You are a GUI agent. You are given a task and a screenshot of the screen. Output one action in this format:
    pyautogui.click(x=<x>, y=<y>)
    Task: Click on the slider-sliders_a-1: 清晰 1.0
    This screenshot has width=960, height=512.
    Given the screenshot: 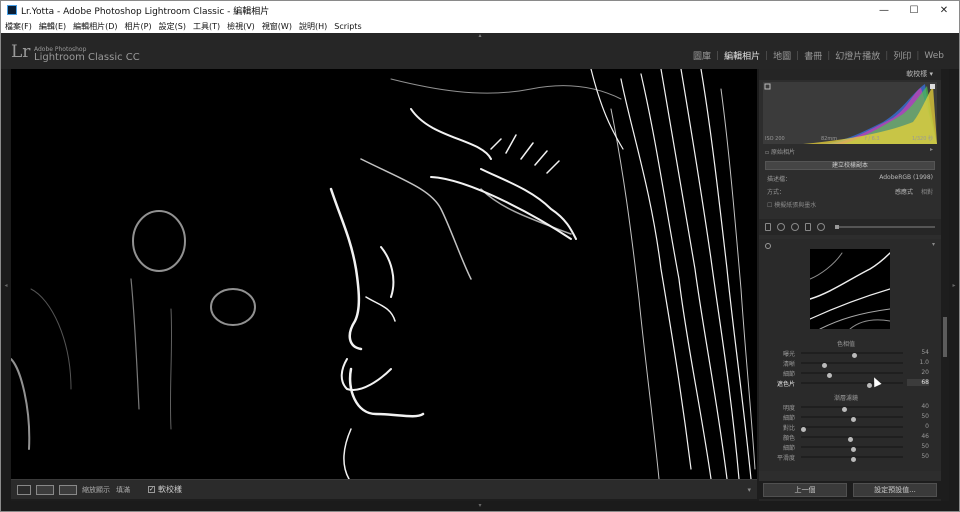 What is the action you would take?
    pyautogui.click(x=846, y=363)
    